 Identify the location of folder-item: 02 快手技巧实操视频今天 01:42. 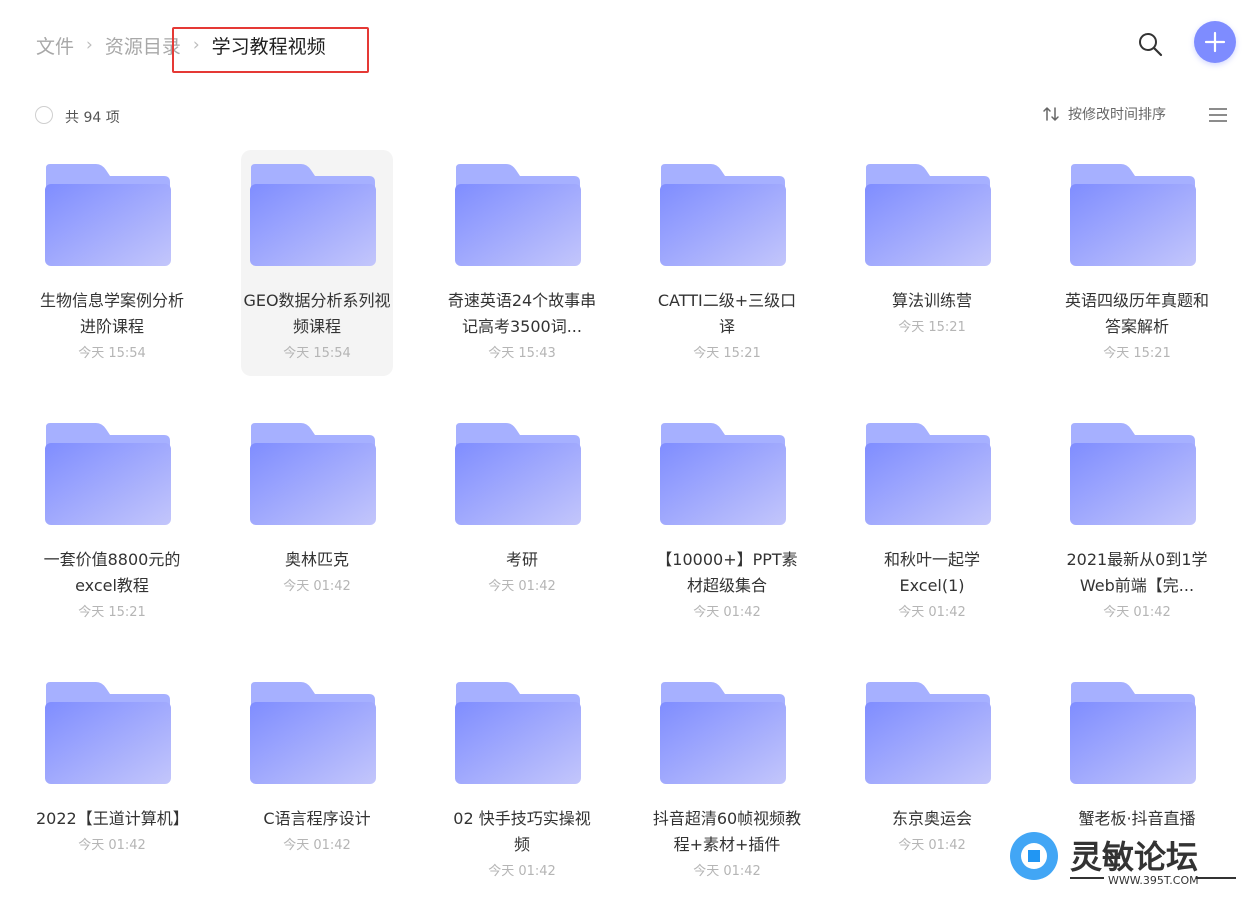
(522, 781).